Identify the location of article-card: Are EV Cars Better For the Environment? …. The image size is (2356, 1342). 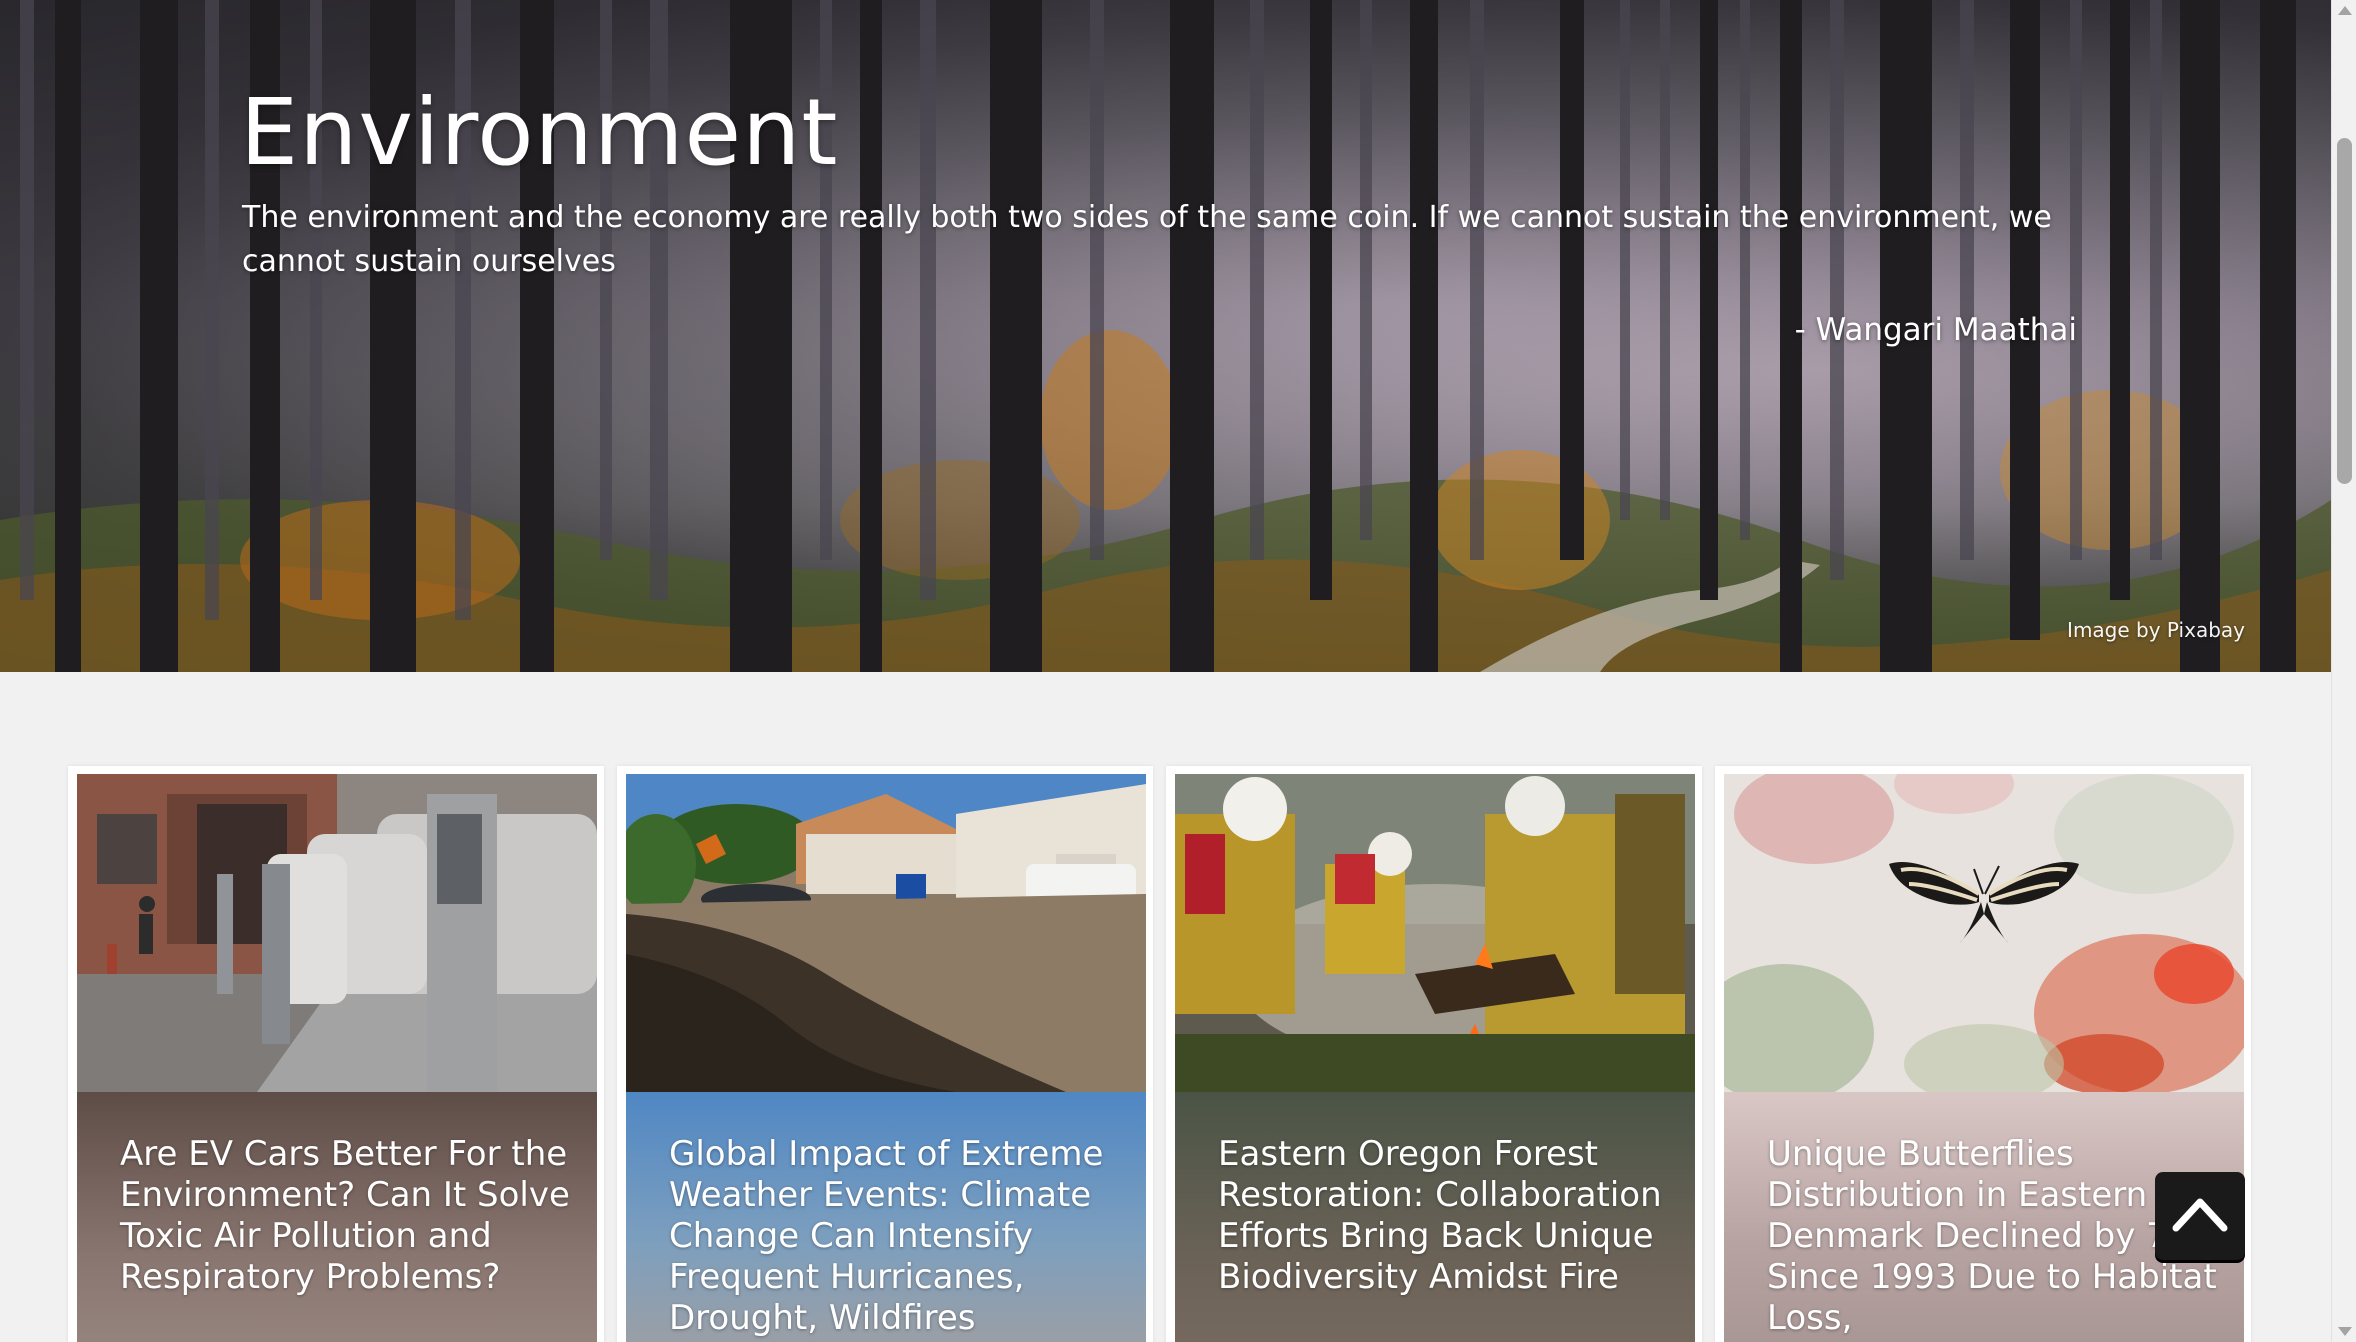
(336, 1054).